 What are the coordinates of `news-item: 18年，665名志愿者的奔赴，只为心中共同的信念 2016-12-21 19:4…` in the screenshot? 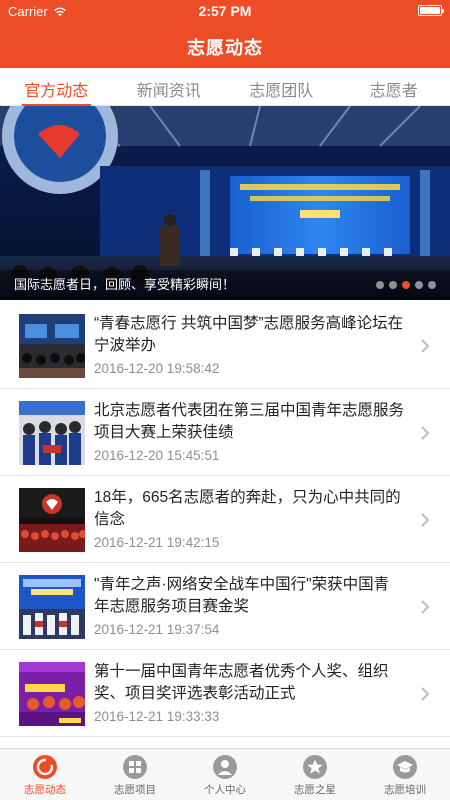 It's located at (225, 519).